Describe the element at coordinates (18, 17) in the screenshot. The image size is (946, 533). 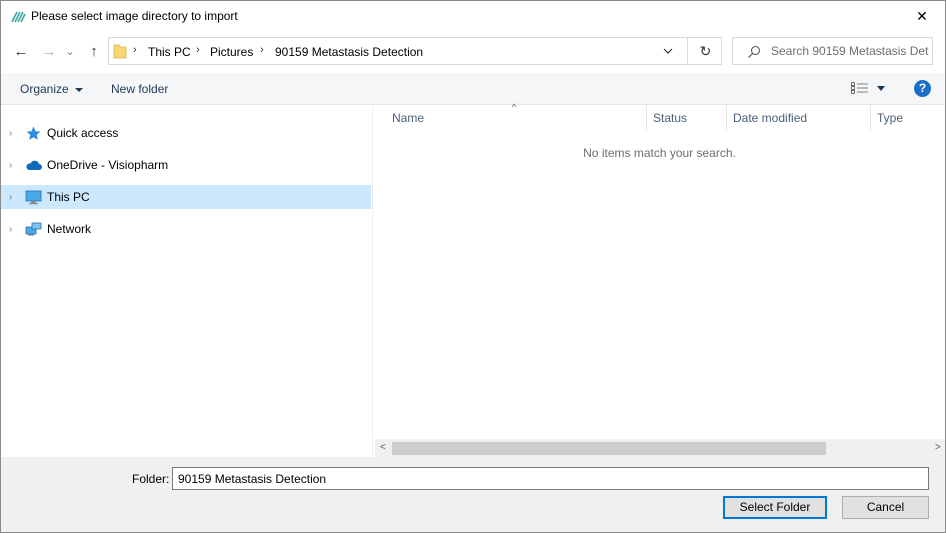
I see `visiopharm-logo-icon` at that location.